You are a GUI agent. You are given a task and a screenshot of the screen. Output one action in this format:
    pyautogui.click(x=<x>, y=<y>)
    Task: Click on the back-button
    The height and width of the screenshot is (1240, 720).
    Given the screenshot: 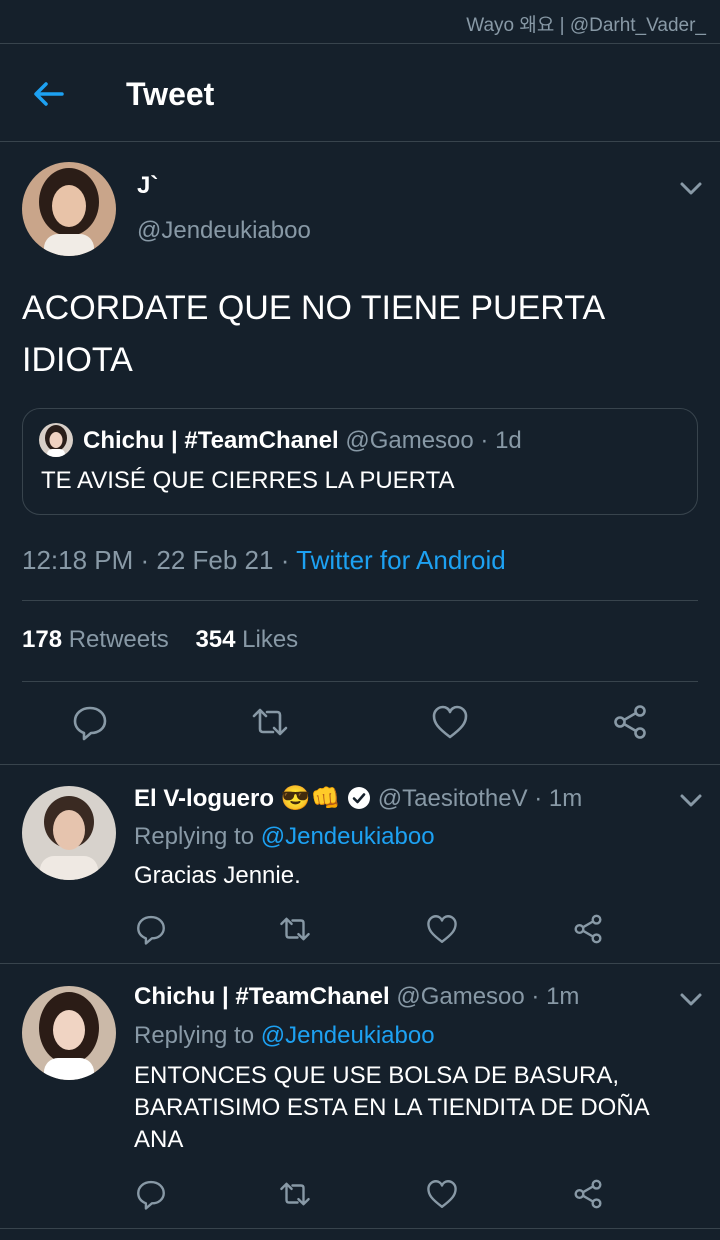 What is the action you would take?
    pyautogui.click(x=48, y=94)
    